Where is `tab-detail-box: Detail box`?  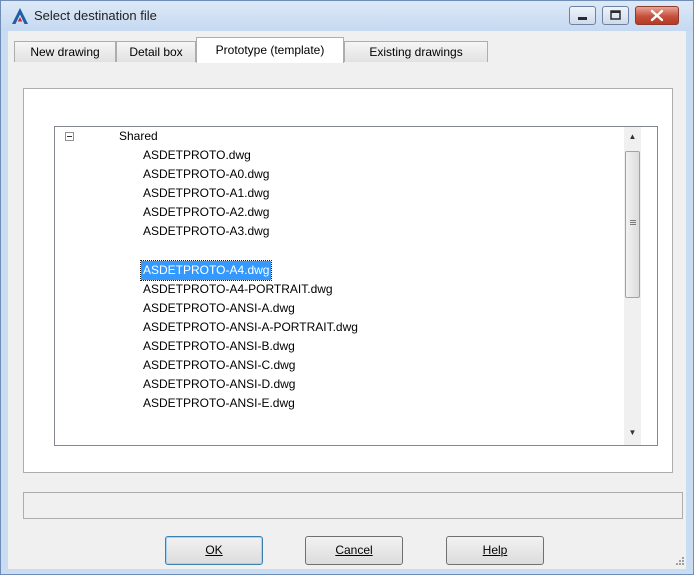
tab-detail-box: Detail box is located at coordinates (156, 51).